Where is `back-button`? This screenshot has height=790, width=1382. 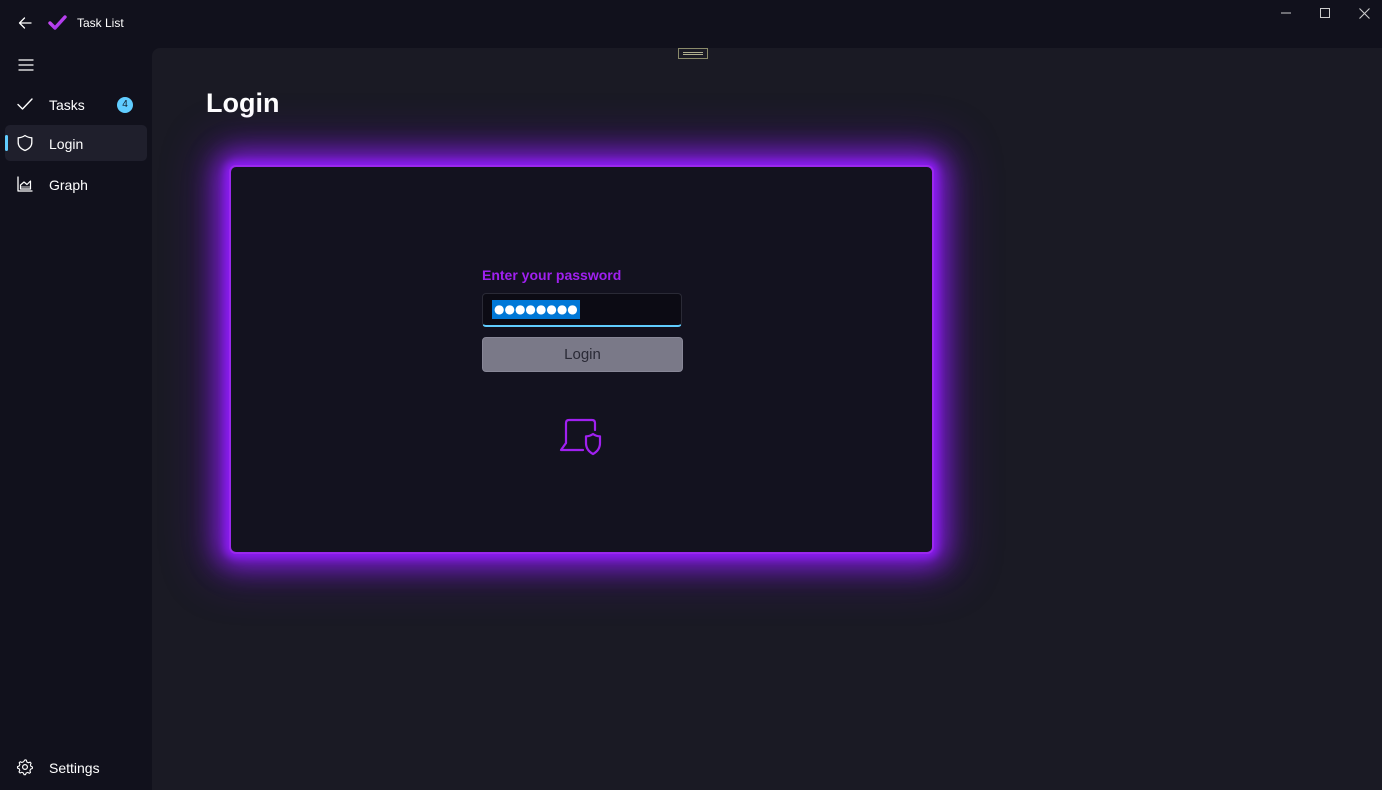 back-button is located at coordinates (25, 23).